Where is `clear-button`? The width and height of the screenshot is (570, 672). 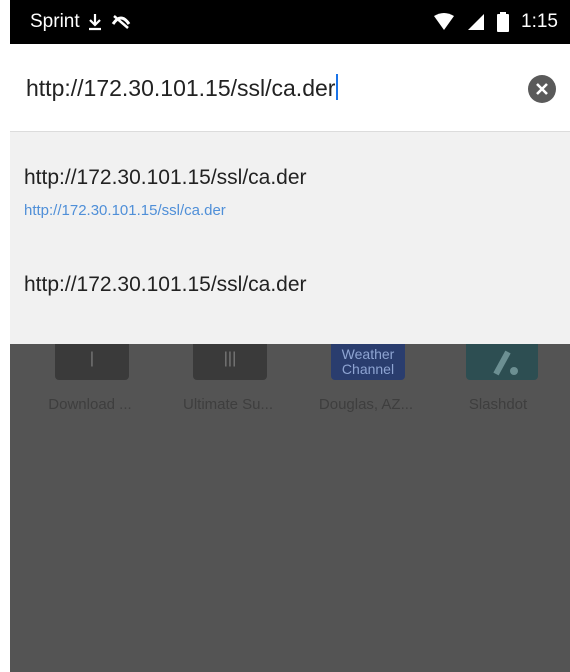 clear-button is located at coordinates (542, 89).